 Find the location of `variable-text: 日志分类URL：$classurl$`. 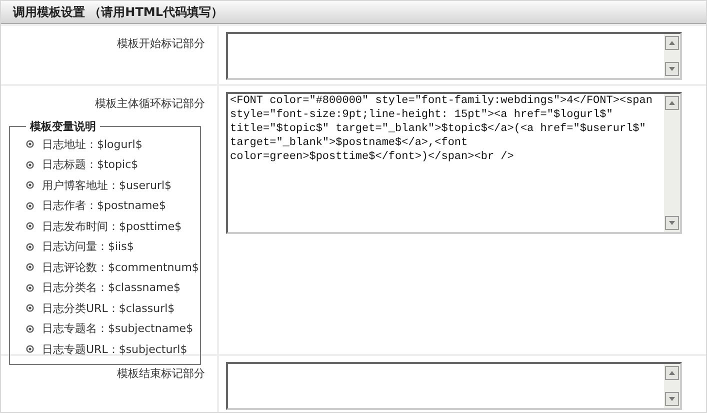

variable-text: 日志分类URL：$classurl$ is located at coordinates (108, 308).